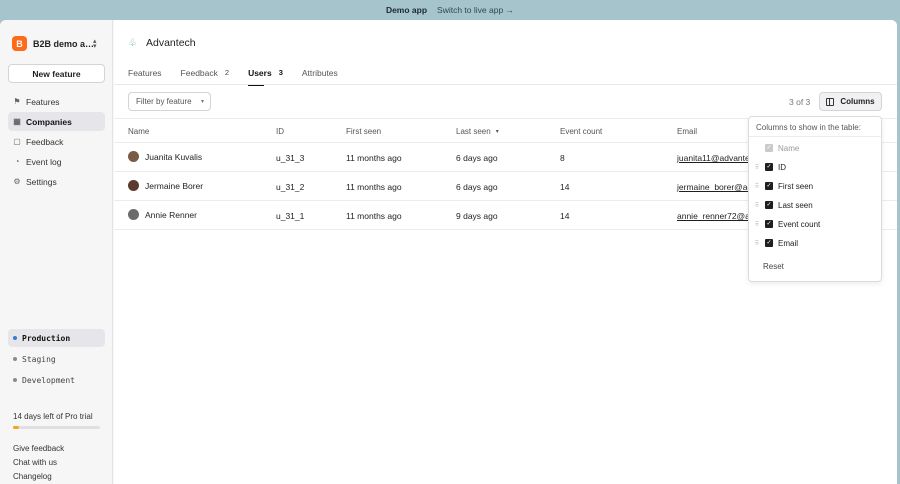 This screenshot has width=900, height=484. What do you see at coordinates (48, 380) in the screenshot?
I see `env-label: Development` at bounding box center [48, 380].